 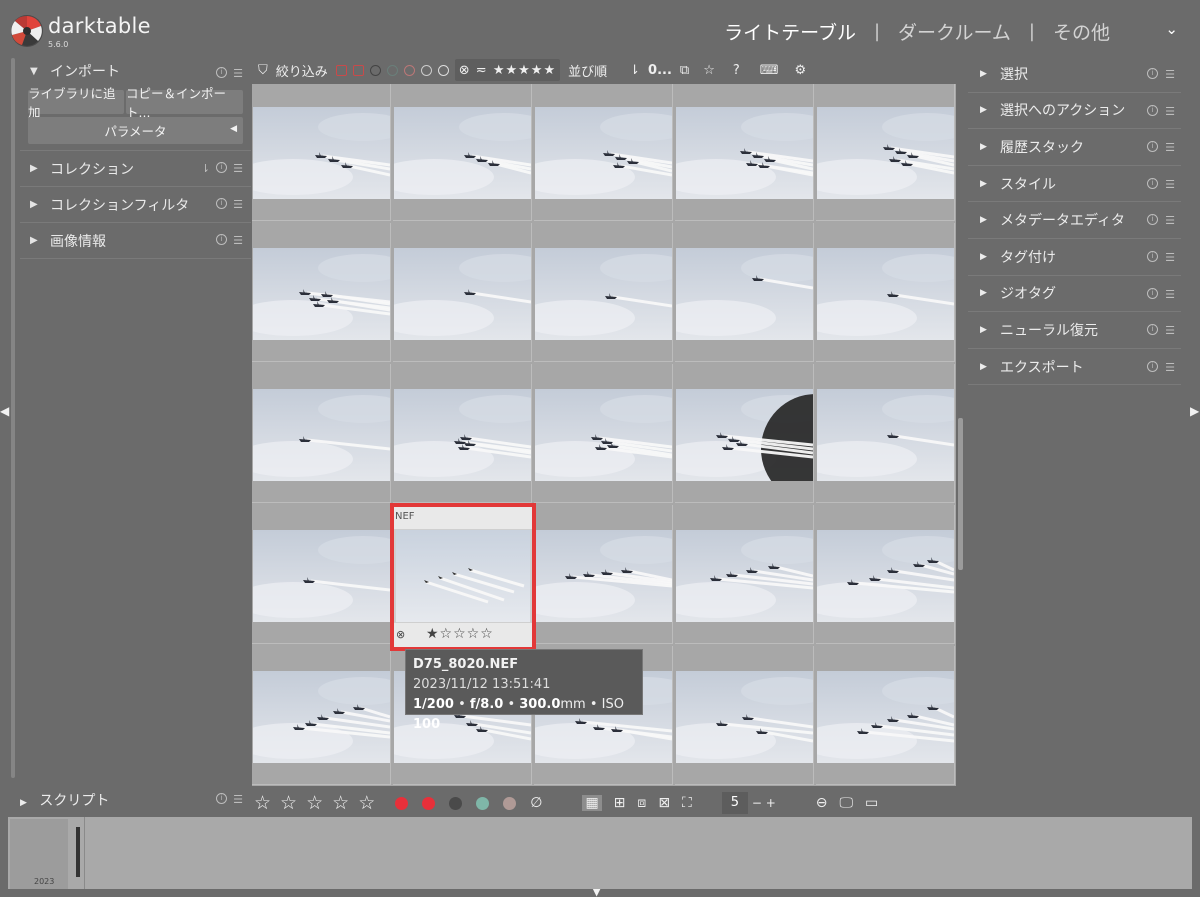 What do you see at coordinates (135, 800) in the screenshot?
I see `module-scripts: ▶ スクリプト i ☰` at bounding box center [135, 800].